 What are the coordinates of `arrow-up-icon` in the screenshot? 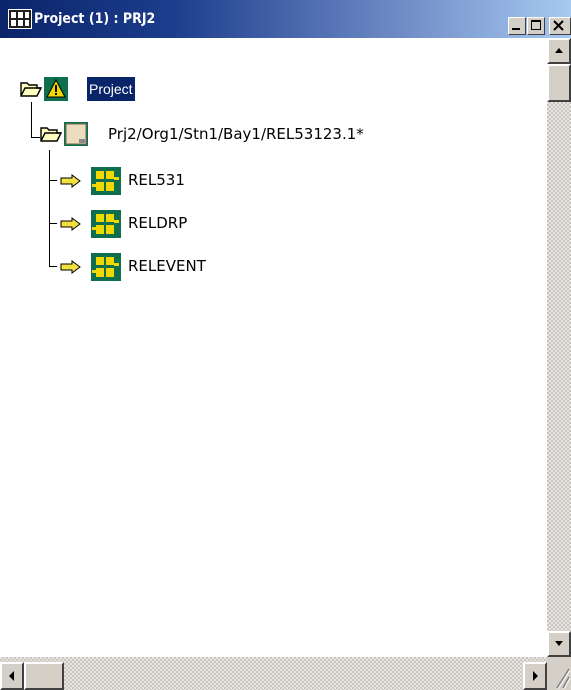 It's located at (559, 50).